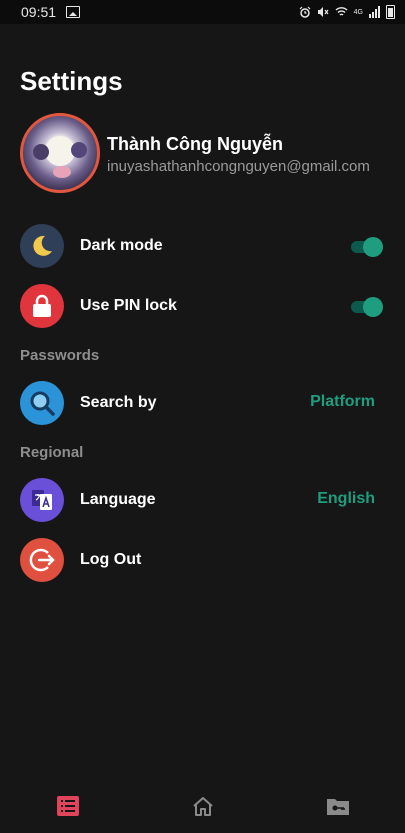 This screenshot has width=405, height=833. What do you see at coordinates (71, 81) in the screenshot?
I see `page-title: Settings` at bounding box center [71, 81].